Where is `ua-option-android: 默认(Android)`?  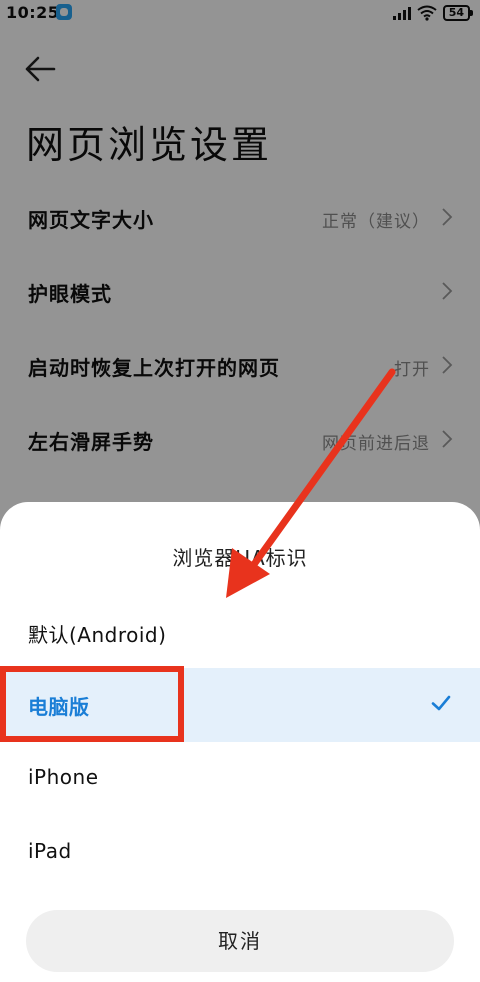
ua-option-android: 默认(Android) is located at coordinates (240, 633).